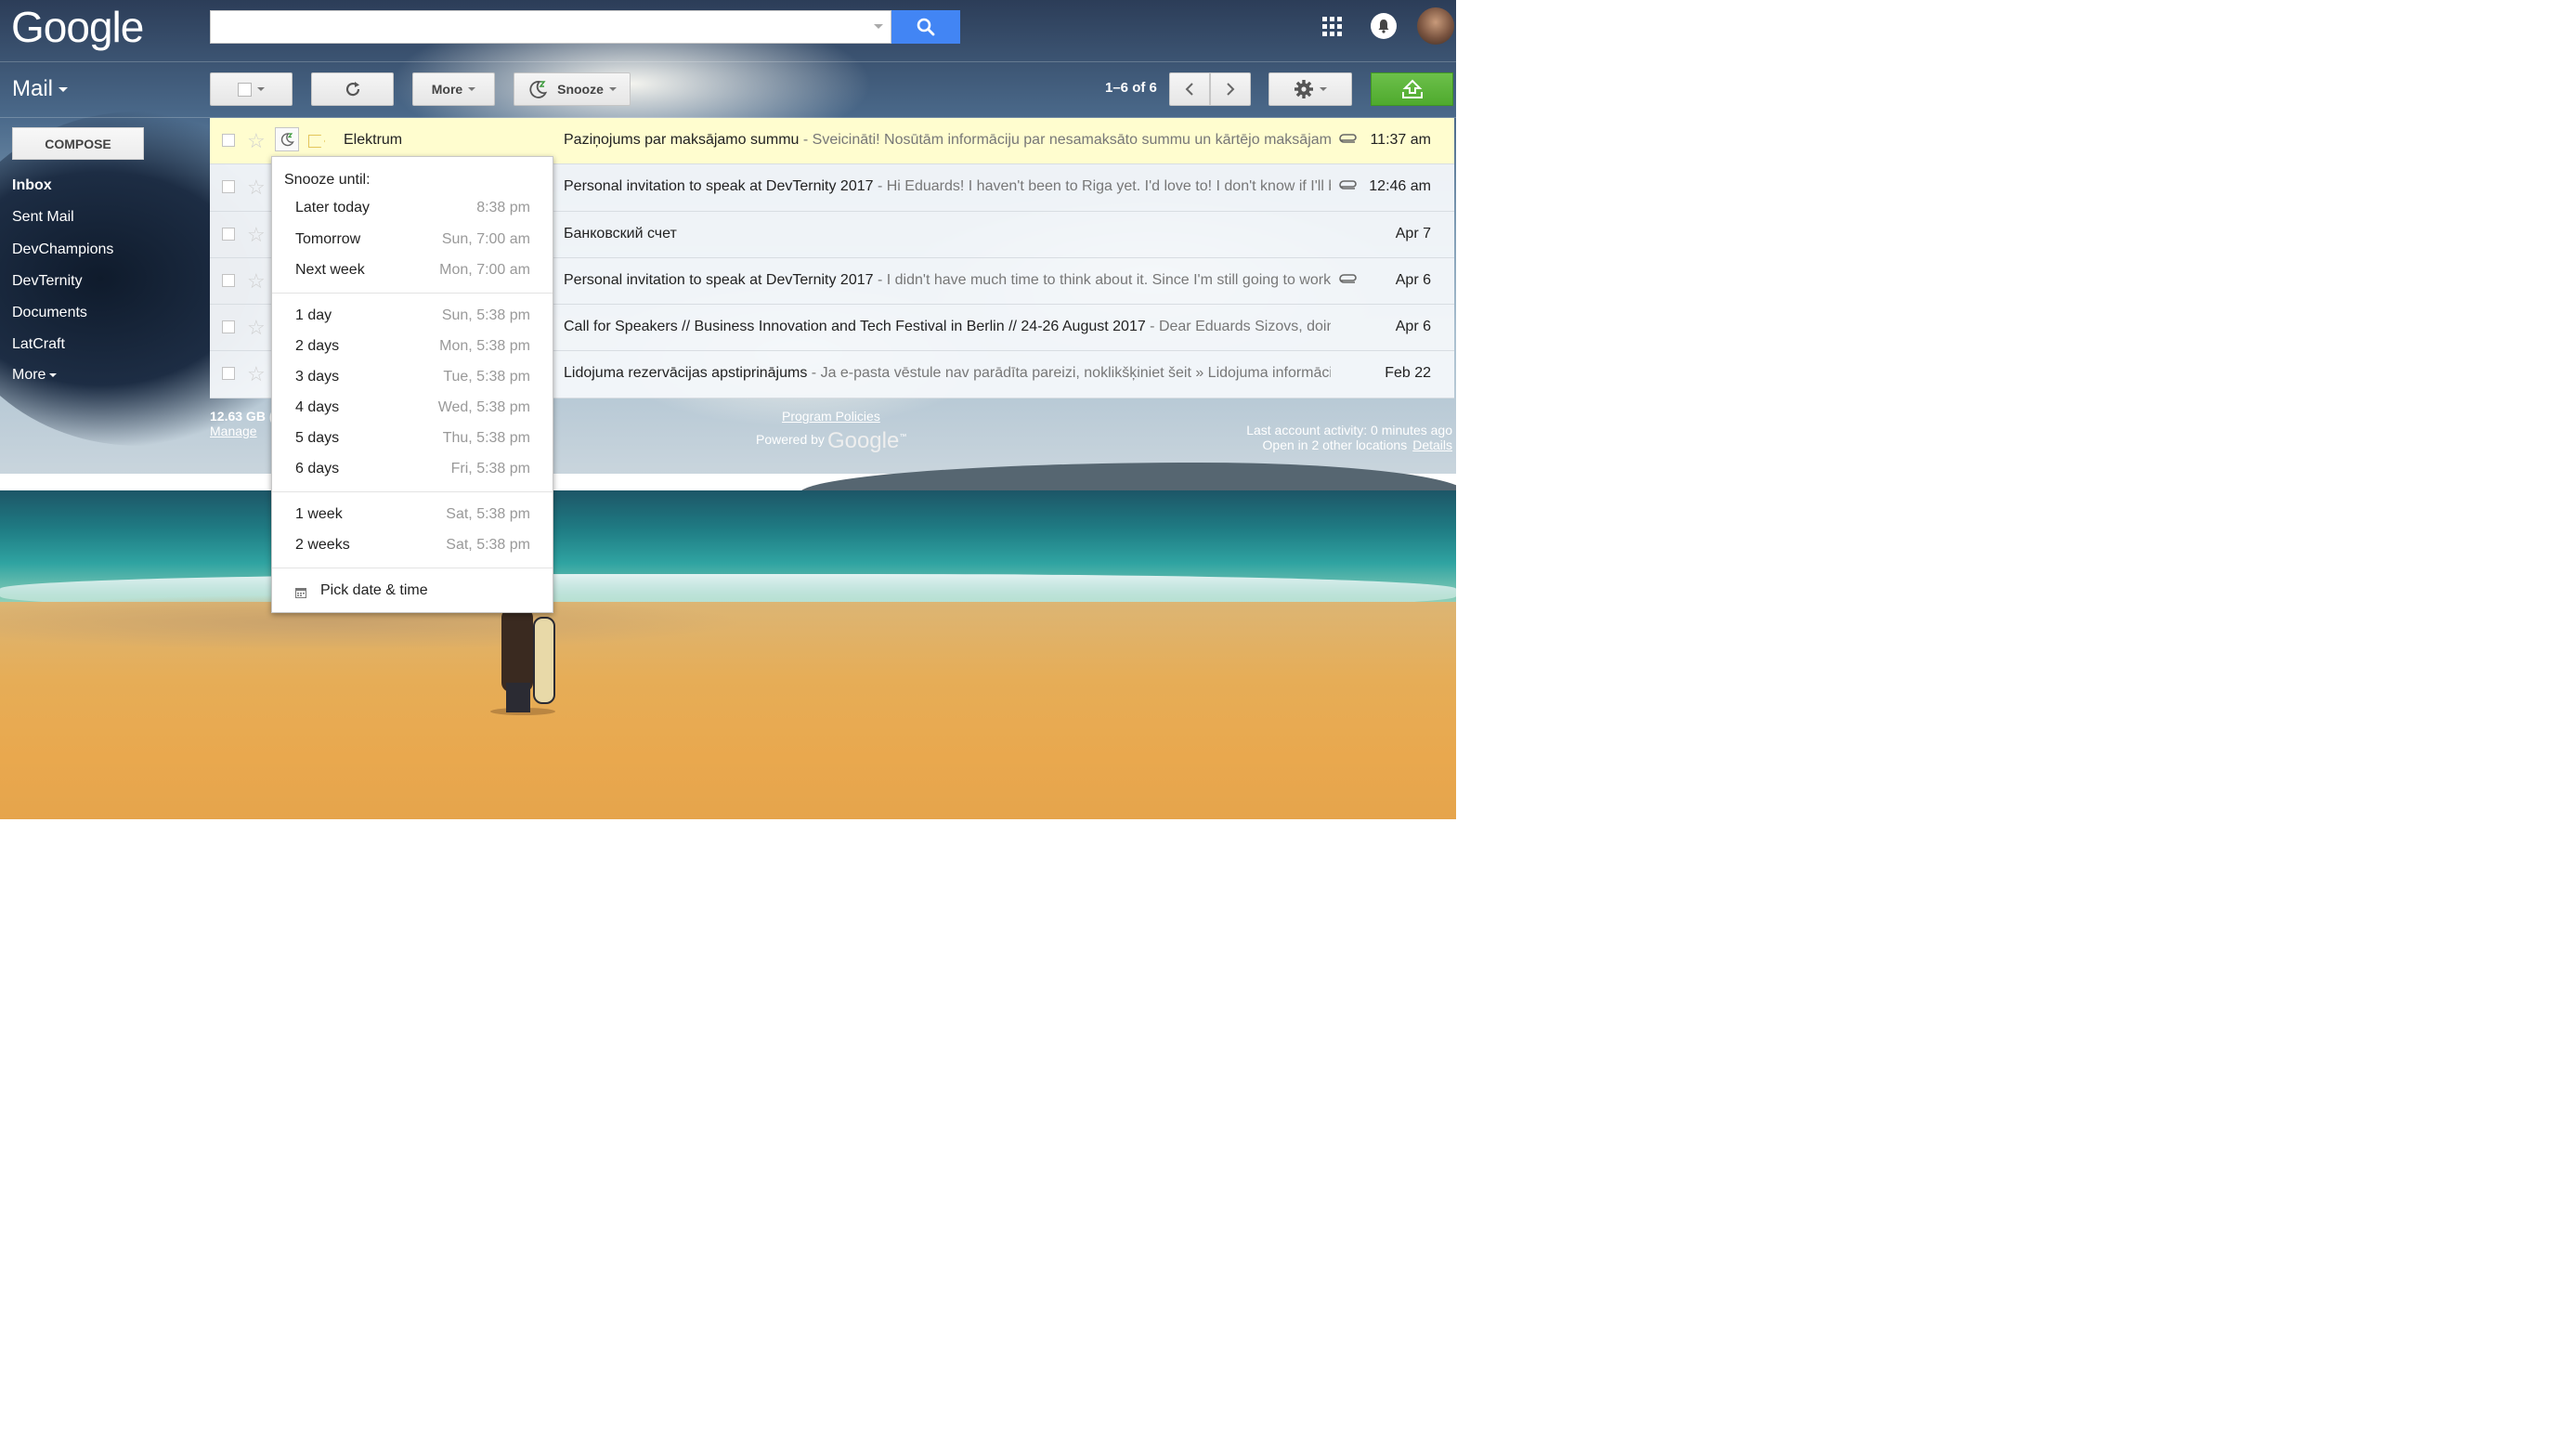 The width and height of the screenshot is (2576, 1449). I want to click on search-button, so click(925, 27).